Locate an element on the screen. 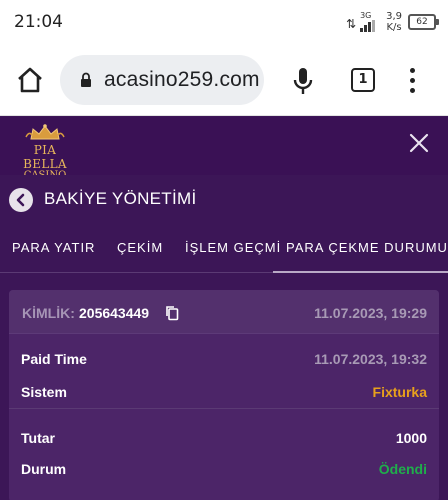  tab-withdrawal-status: PARA ÇEKME DURUMU is located at coordinates (367, 247).